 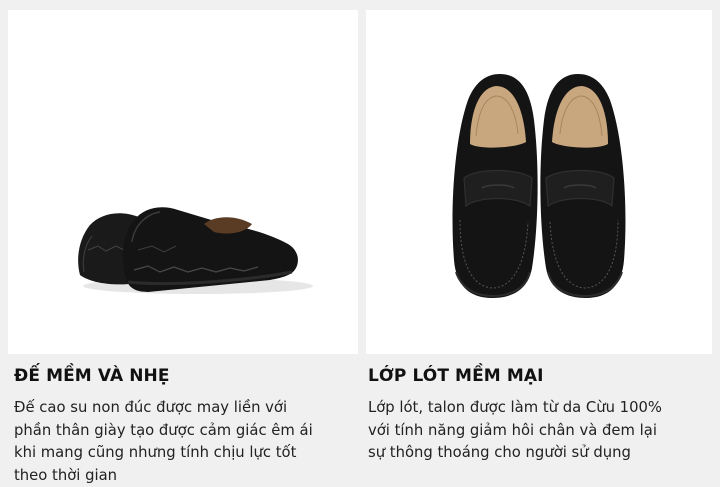 What do you see at coordinates (495, 186) in the screenshot?
I see `left-loafer` at bounding box center [495, 186].